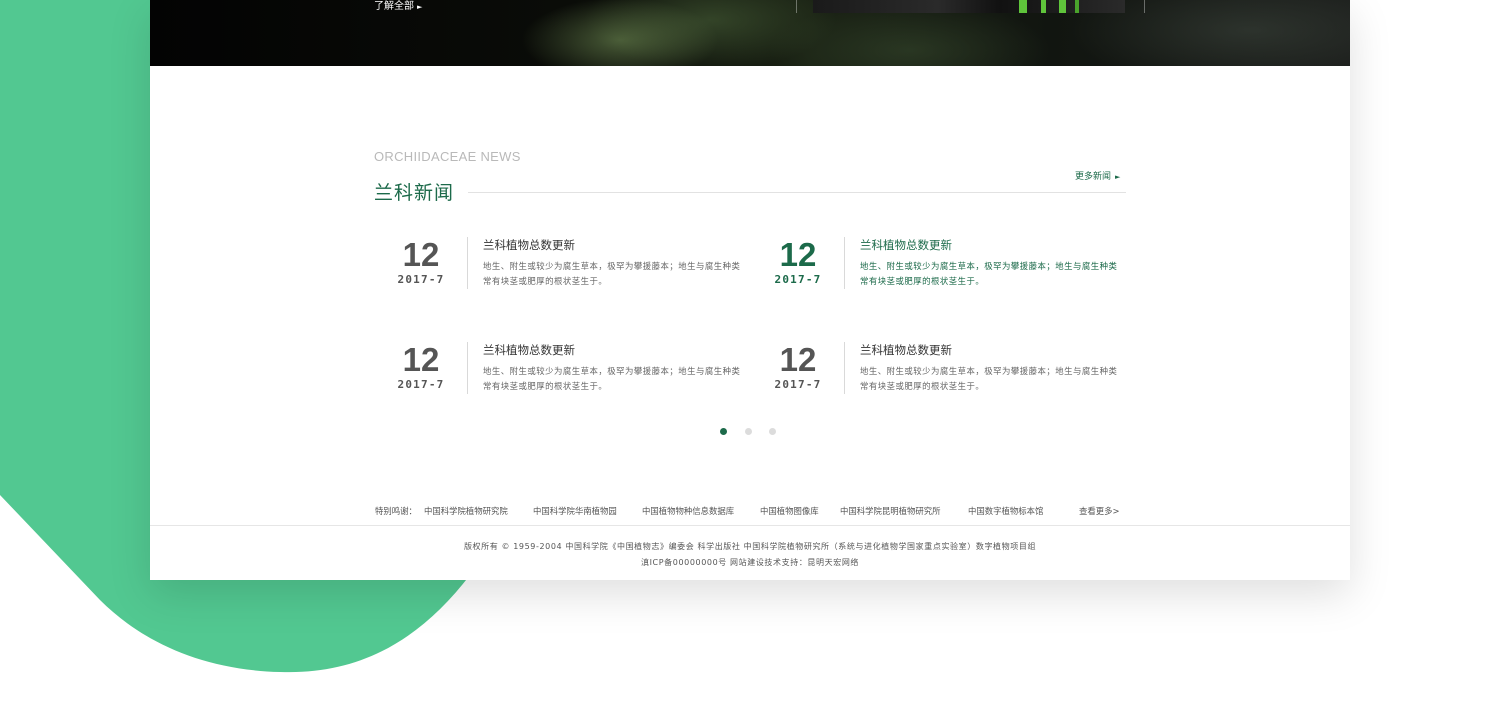 The image size is (1500, 713). I want to click on partner-link: 中国植物物种信息数据库, so click(688, 511).